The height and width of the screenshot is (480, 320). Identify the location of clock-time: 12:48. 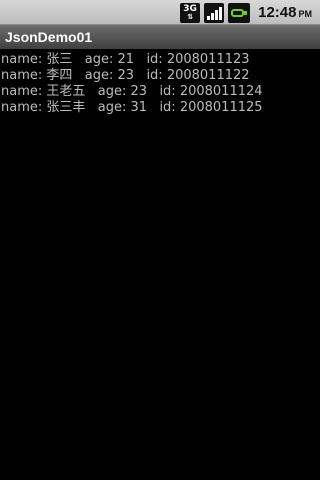
(277, 12).